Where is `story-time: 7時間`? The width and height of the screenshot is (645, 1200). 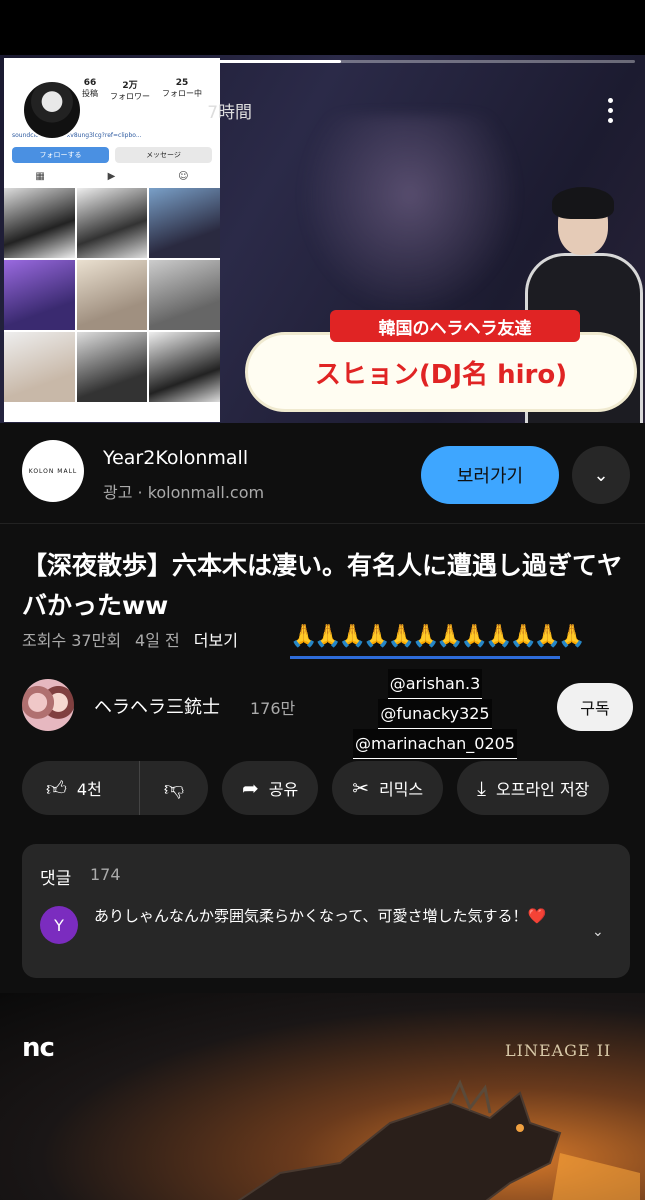 story-time: 7時間 is located at coordinates (230, 112).